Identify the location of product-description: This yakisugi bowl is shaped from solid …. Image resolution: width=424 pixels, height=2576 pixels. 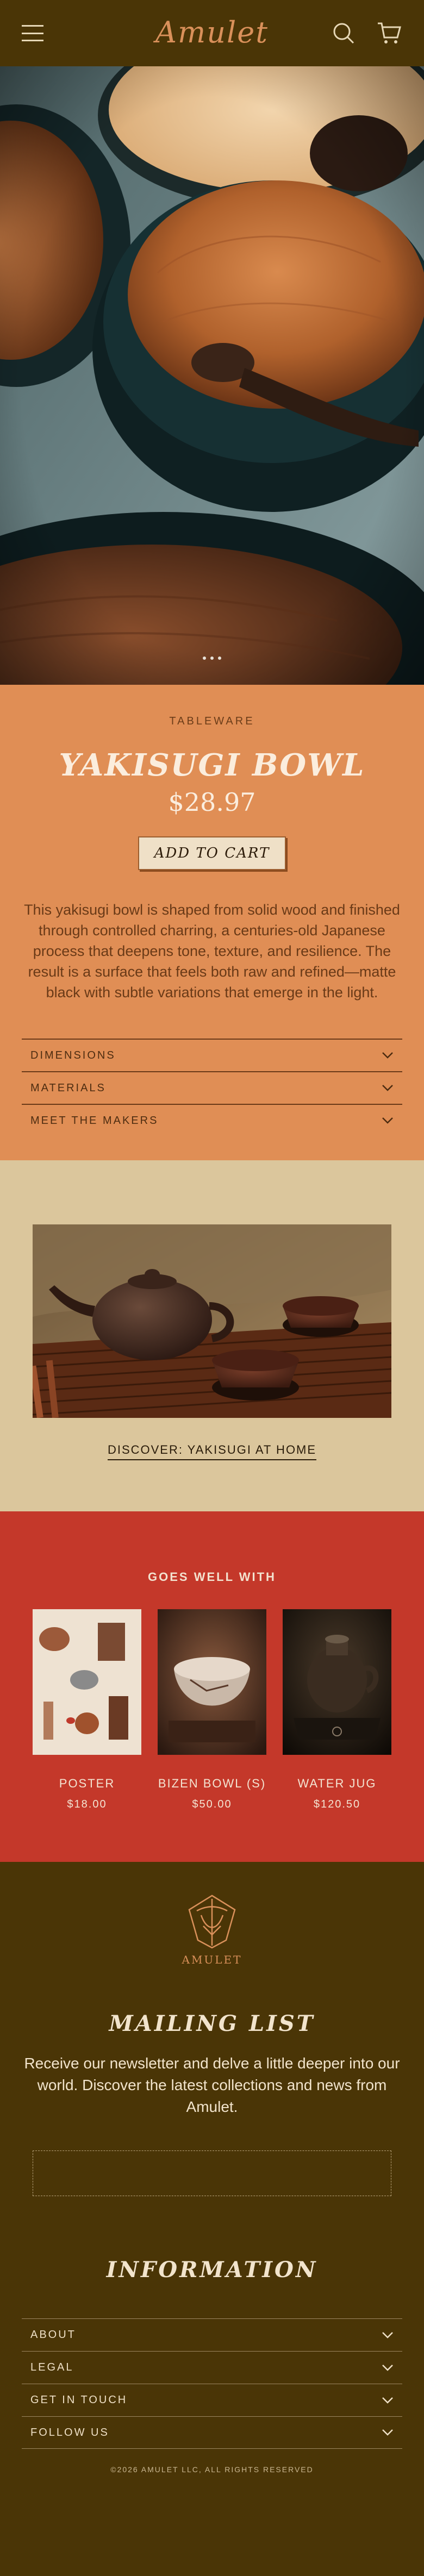
(212, 951).